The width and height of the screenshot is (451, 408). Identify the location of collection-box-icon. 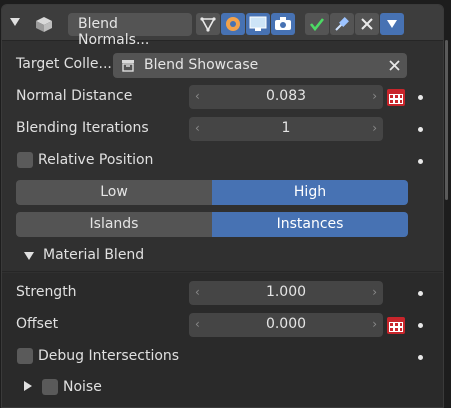
(128, 66).